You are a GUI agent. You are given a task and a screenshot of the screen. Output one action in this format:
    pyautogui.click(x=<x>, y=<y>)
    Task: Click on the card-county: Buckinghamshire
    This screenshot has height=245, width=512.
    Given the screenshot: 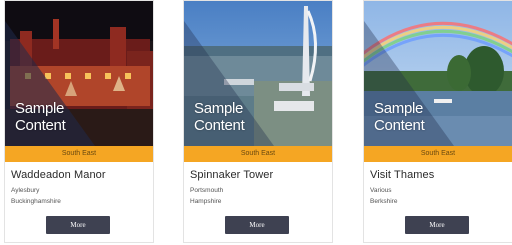 What is the action you would take?
    pyautogui.click(x=36, y=201)
    